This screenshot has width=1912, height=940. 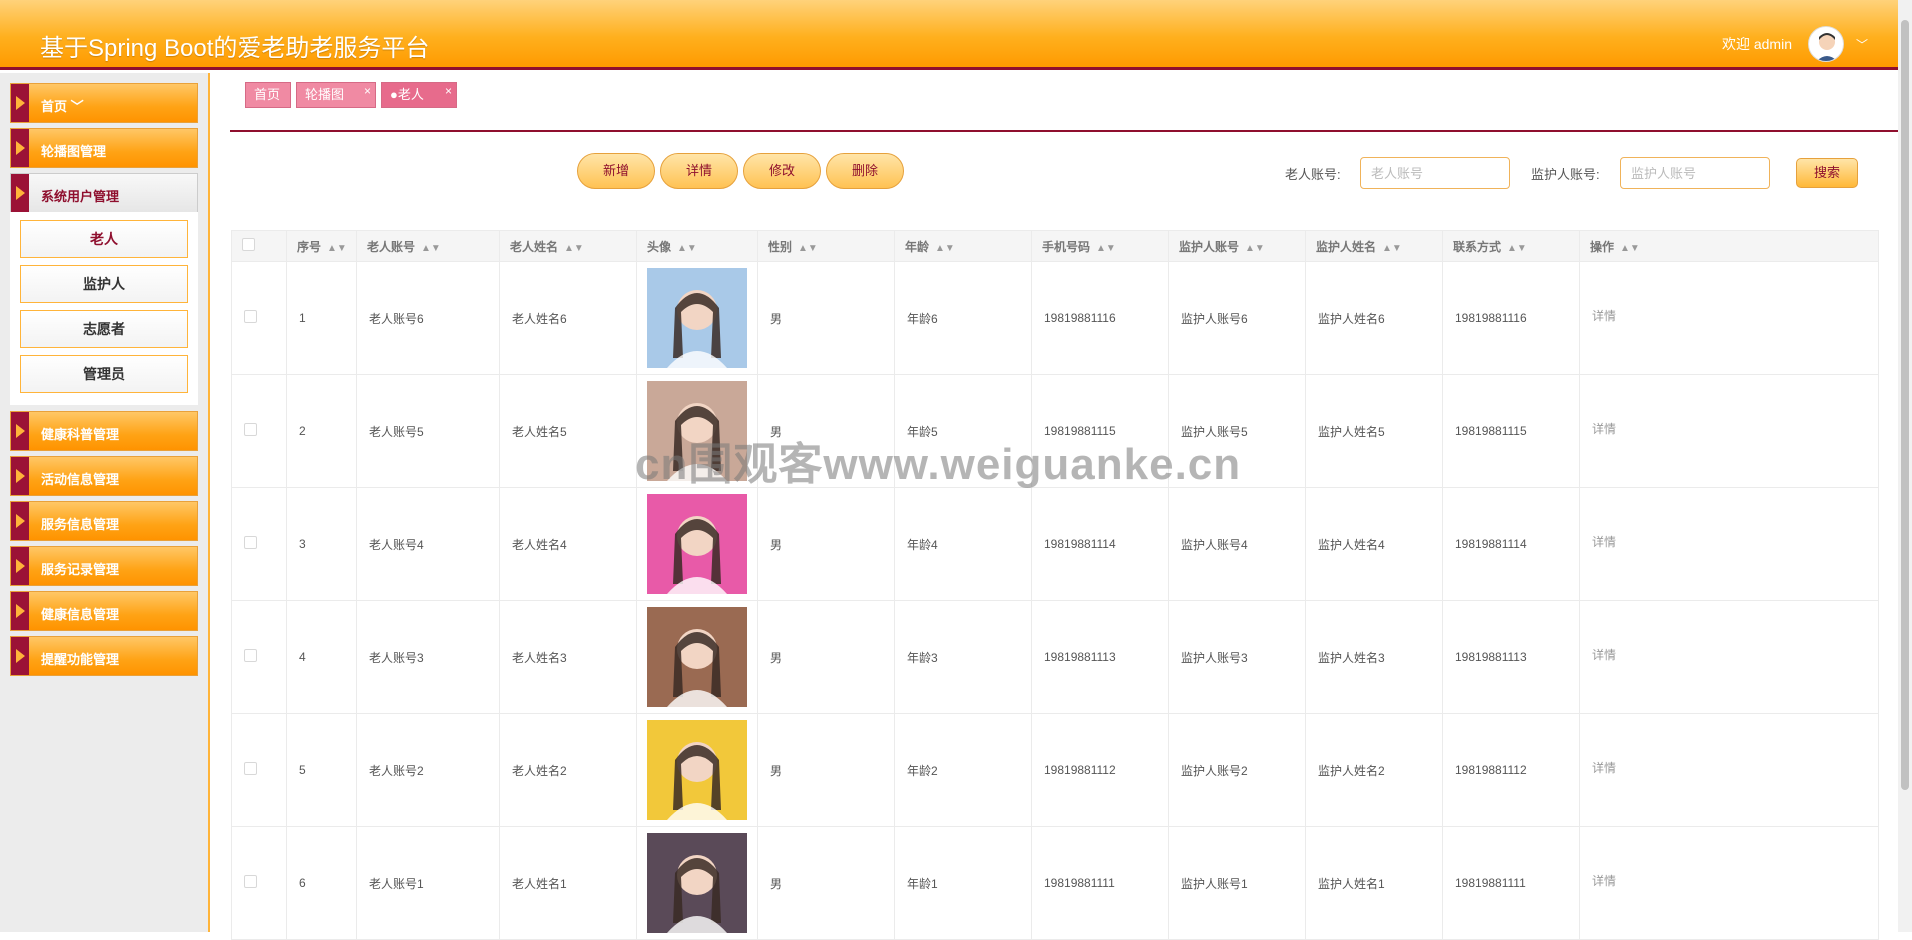 I want to click on column-header: 操作 ▲▼, so click(x=1729, y=246).